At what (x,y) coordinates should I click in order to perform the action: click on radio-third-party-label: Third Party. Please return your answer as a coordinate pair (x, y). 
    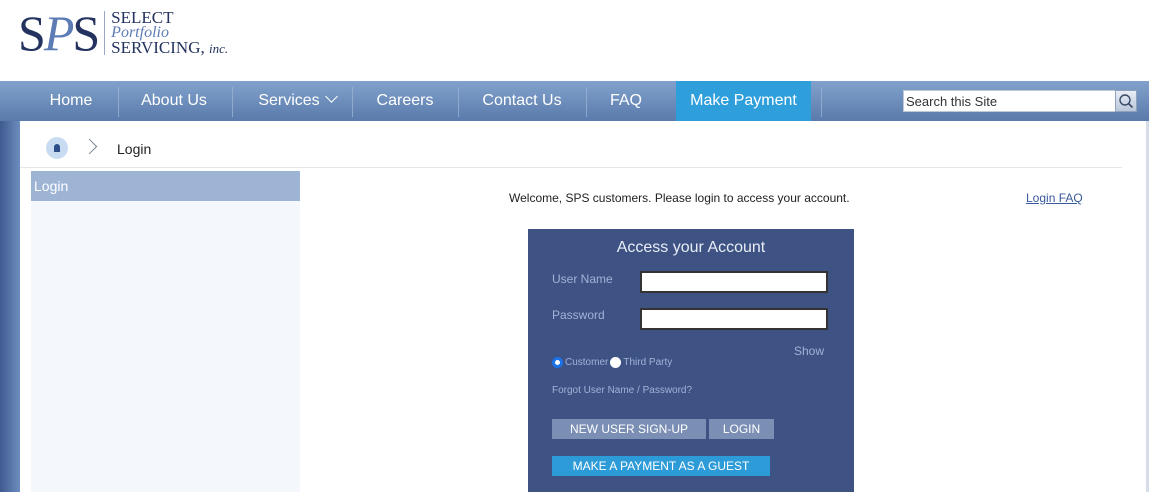
    Looking at the image, I should click on (648, 362).